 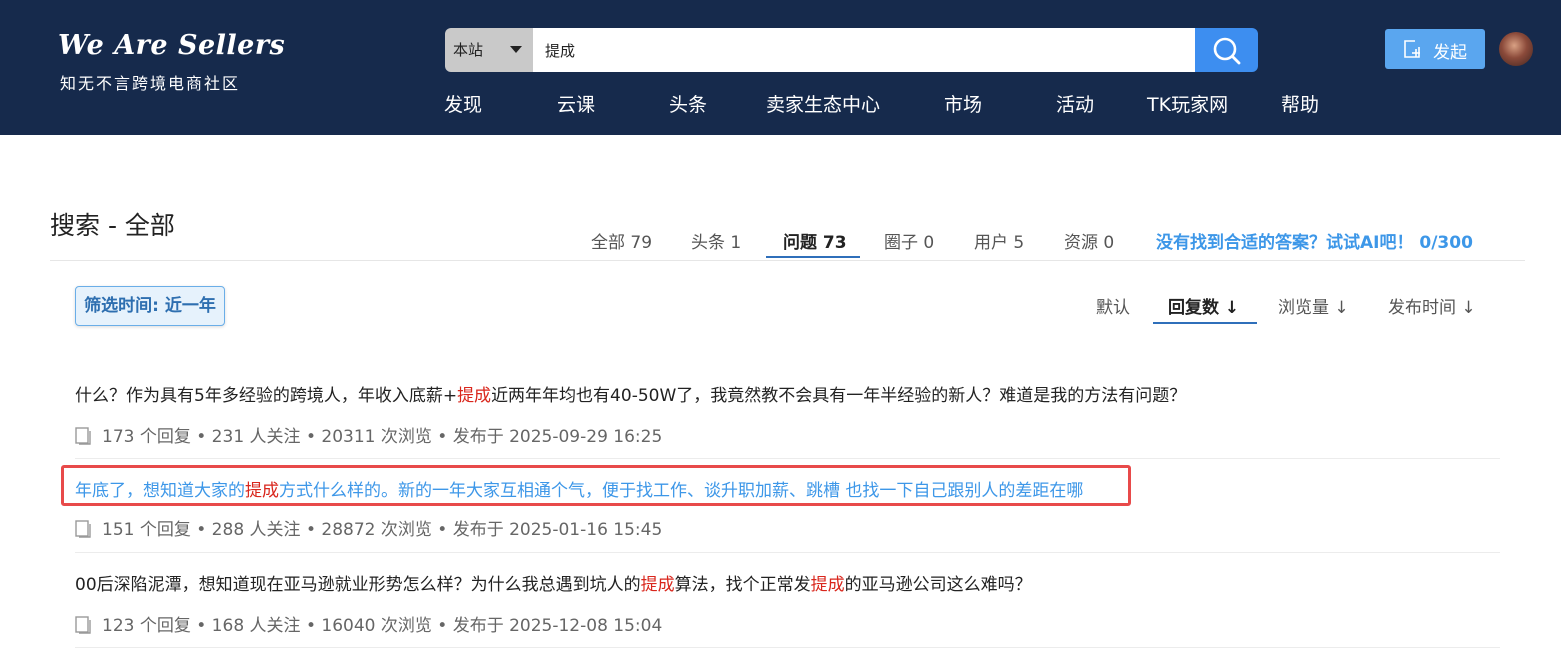 What do you see at coordinates (489, 50) in the screenshot?
I see `search-scope-select: 本站` at bounding box center [489, 50].